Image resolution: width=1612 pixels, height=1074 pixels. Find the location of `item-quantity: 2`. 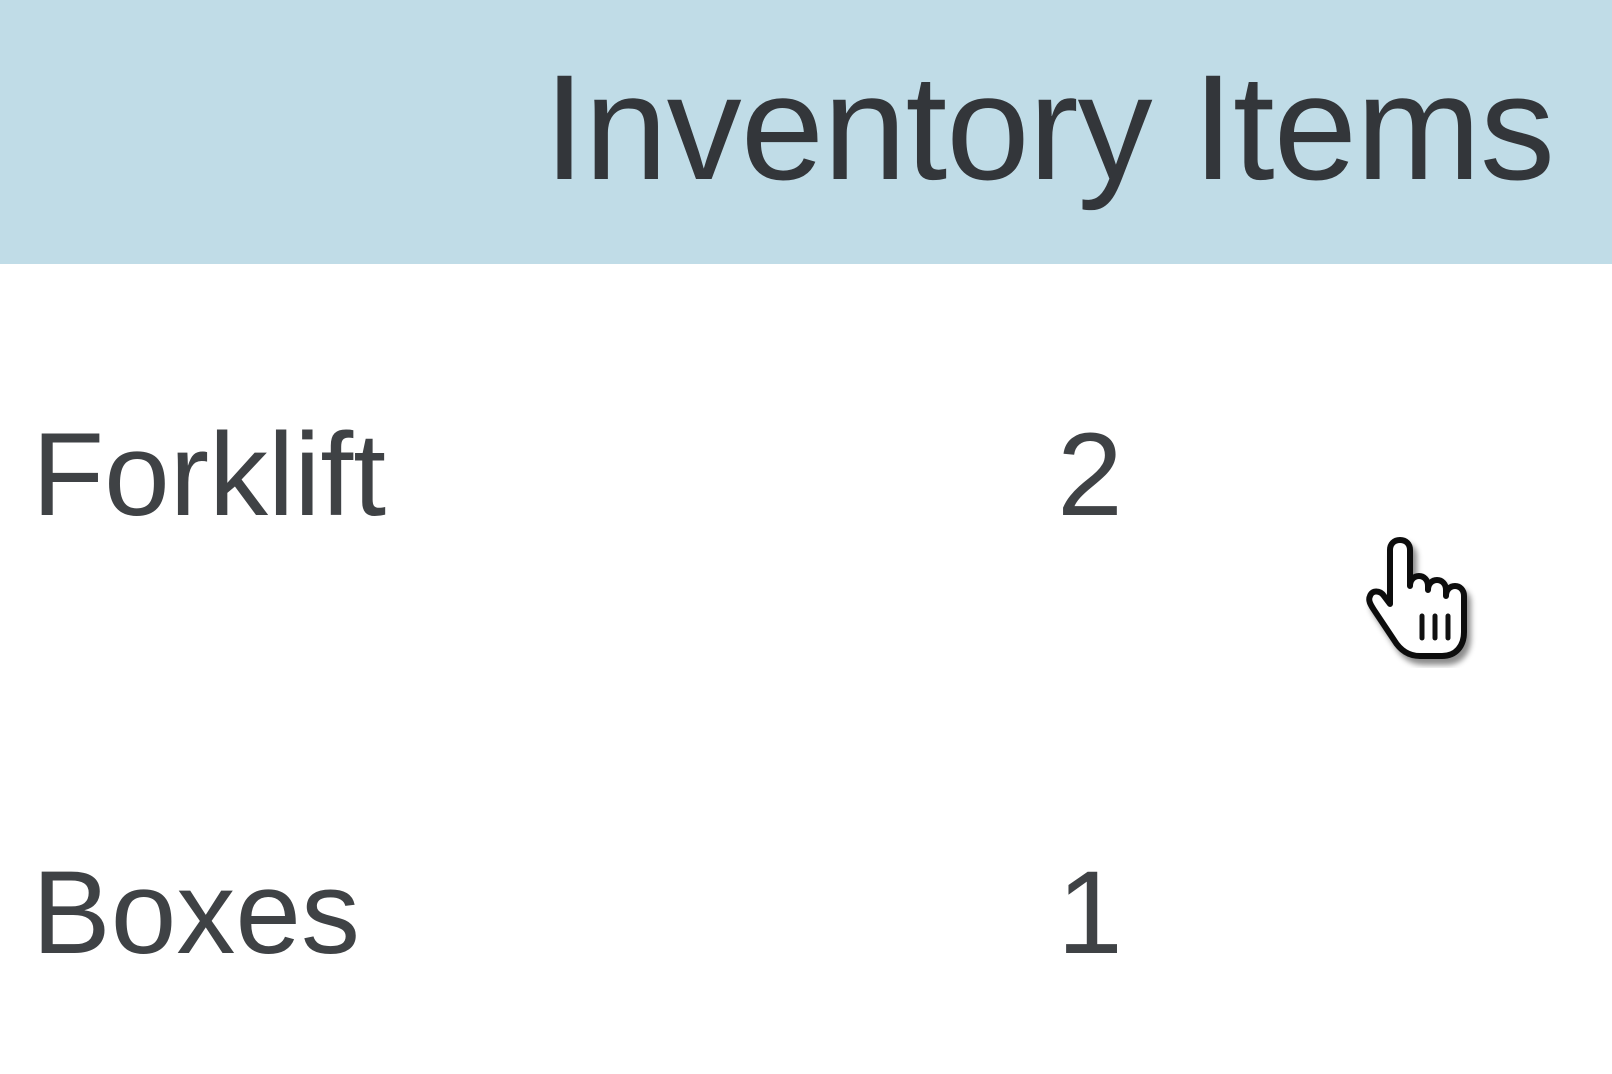

item-quantity: 2 is located at coordinates (1090, 475).